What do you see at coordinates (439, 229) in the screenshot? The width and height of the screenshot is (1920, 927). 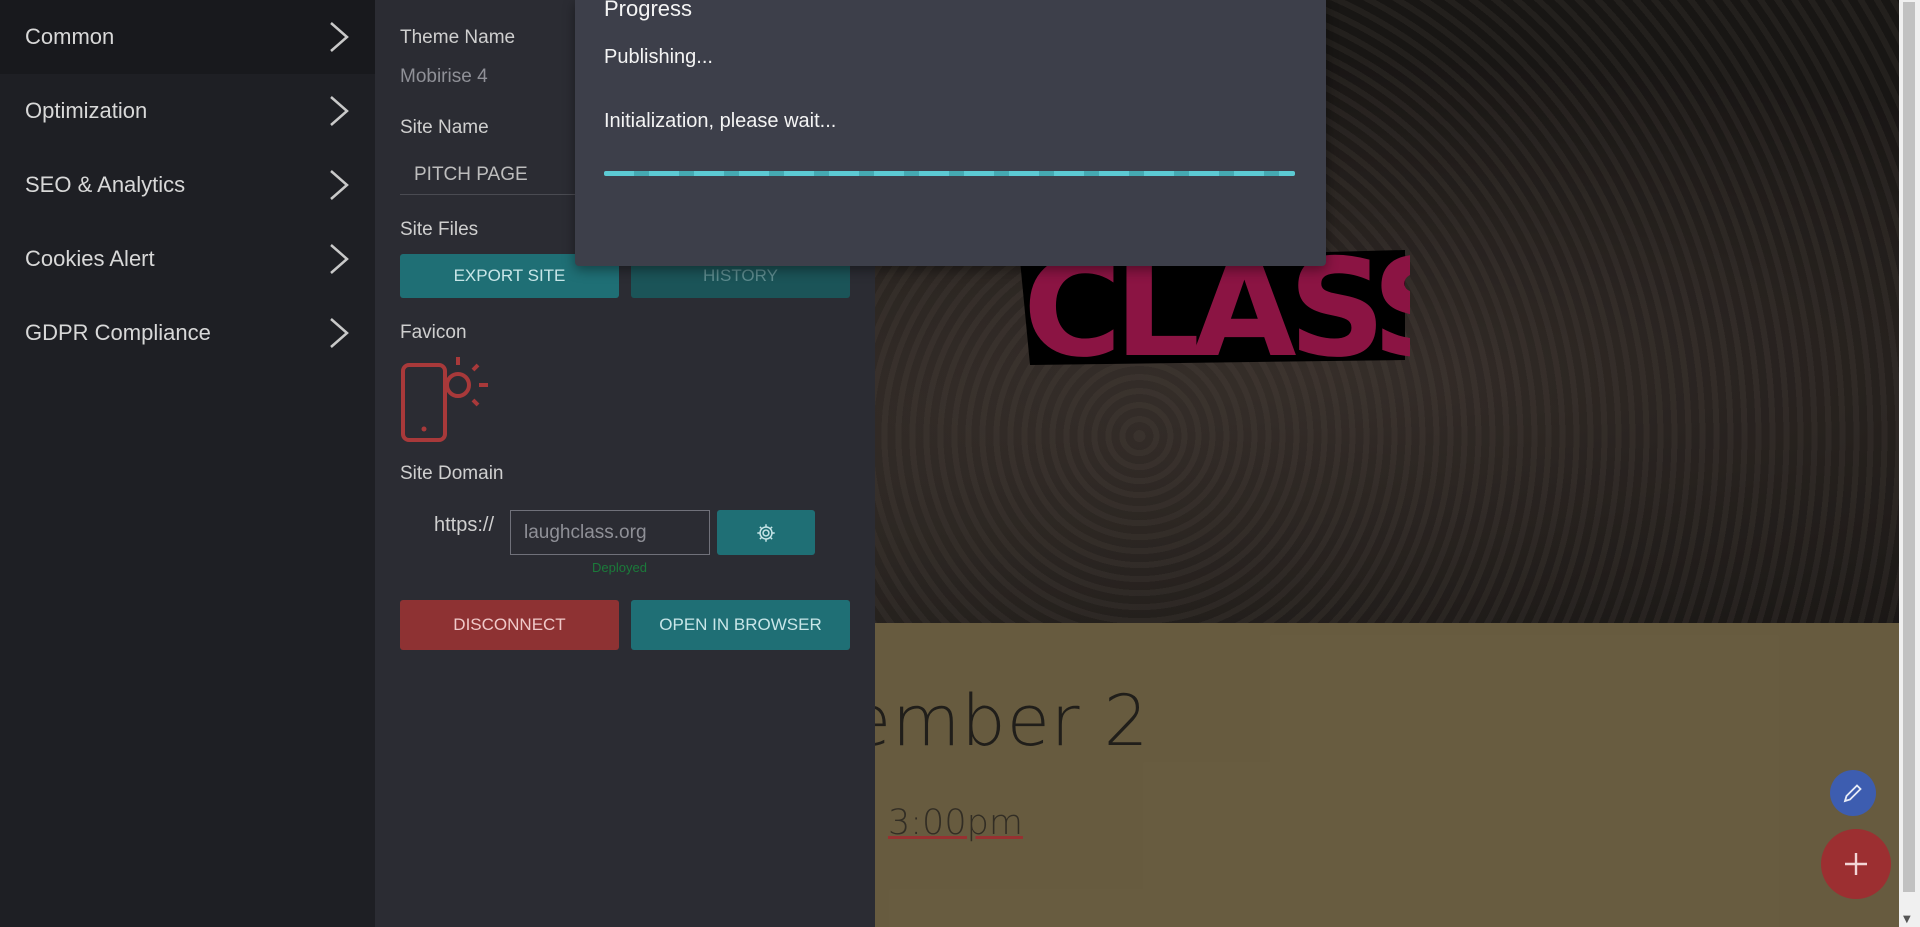 I see `site-files-label: Site Files` at bounding box center [439, 229].